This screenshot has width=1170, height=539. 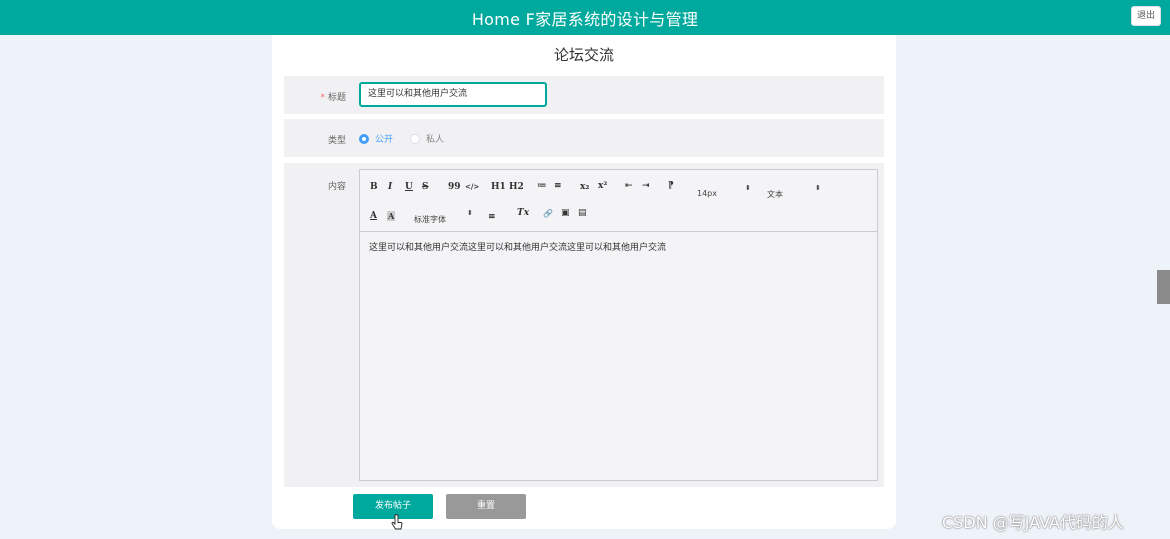 What do you see at coordinates (548, 213) in the screenshot?
I see `link-icon: 🔗` at bounding box center [548, 213].